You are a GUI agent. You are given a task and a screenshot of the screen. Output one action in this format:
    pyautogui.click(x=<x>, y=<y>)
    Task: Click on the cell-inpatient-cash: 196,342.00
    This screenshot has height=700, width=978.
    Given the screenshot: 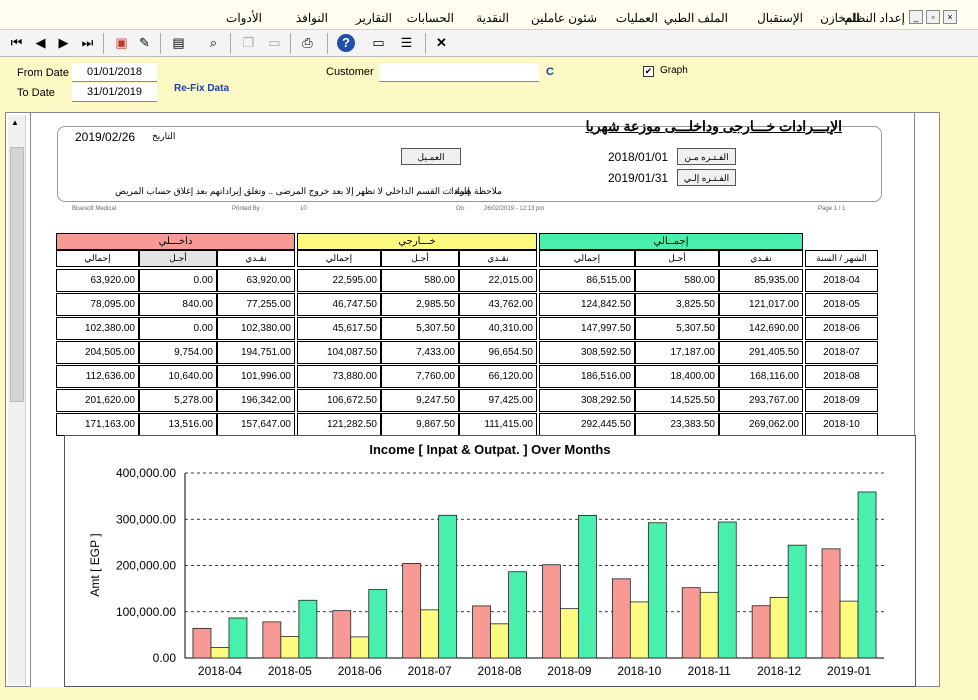 What is the action you would take?
    pyautogui.click(x=256, y=400)
    